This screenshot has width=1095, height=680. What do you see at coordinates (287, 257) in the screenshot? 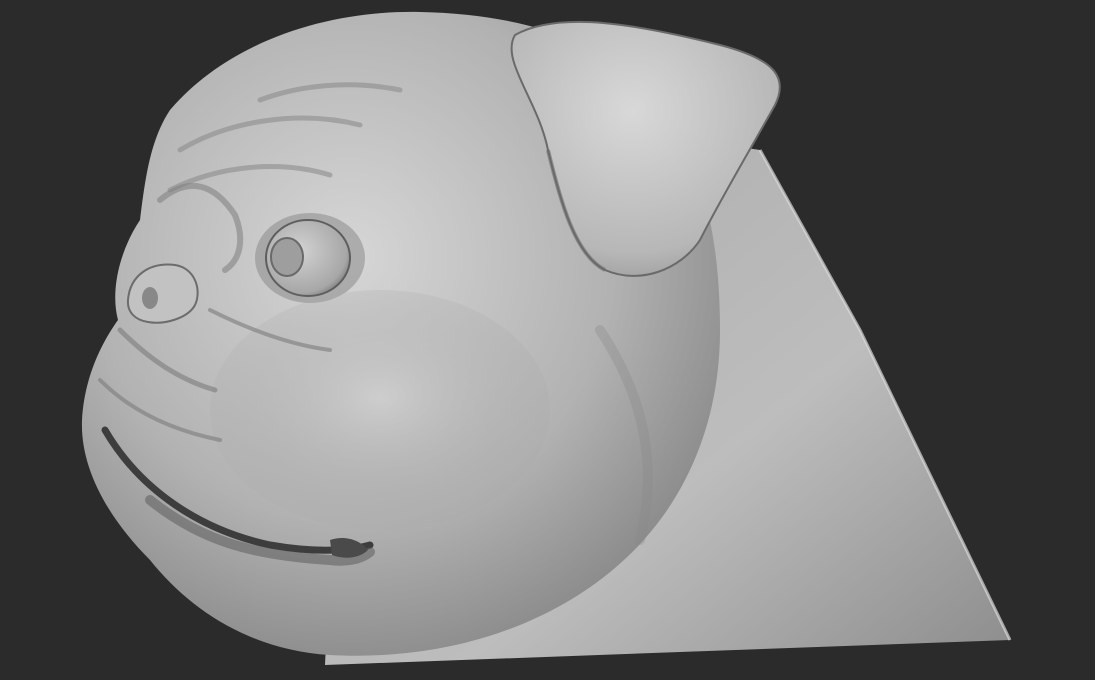
I see `pupil` at bounding box center [287, 257].